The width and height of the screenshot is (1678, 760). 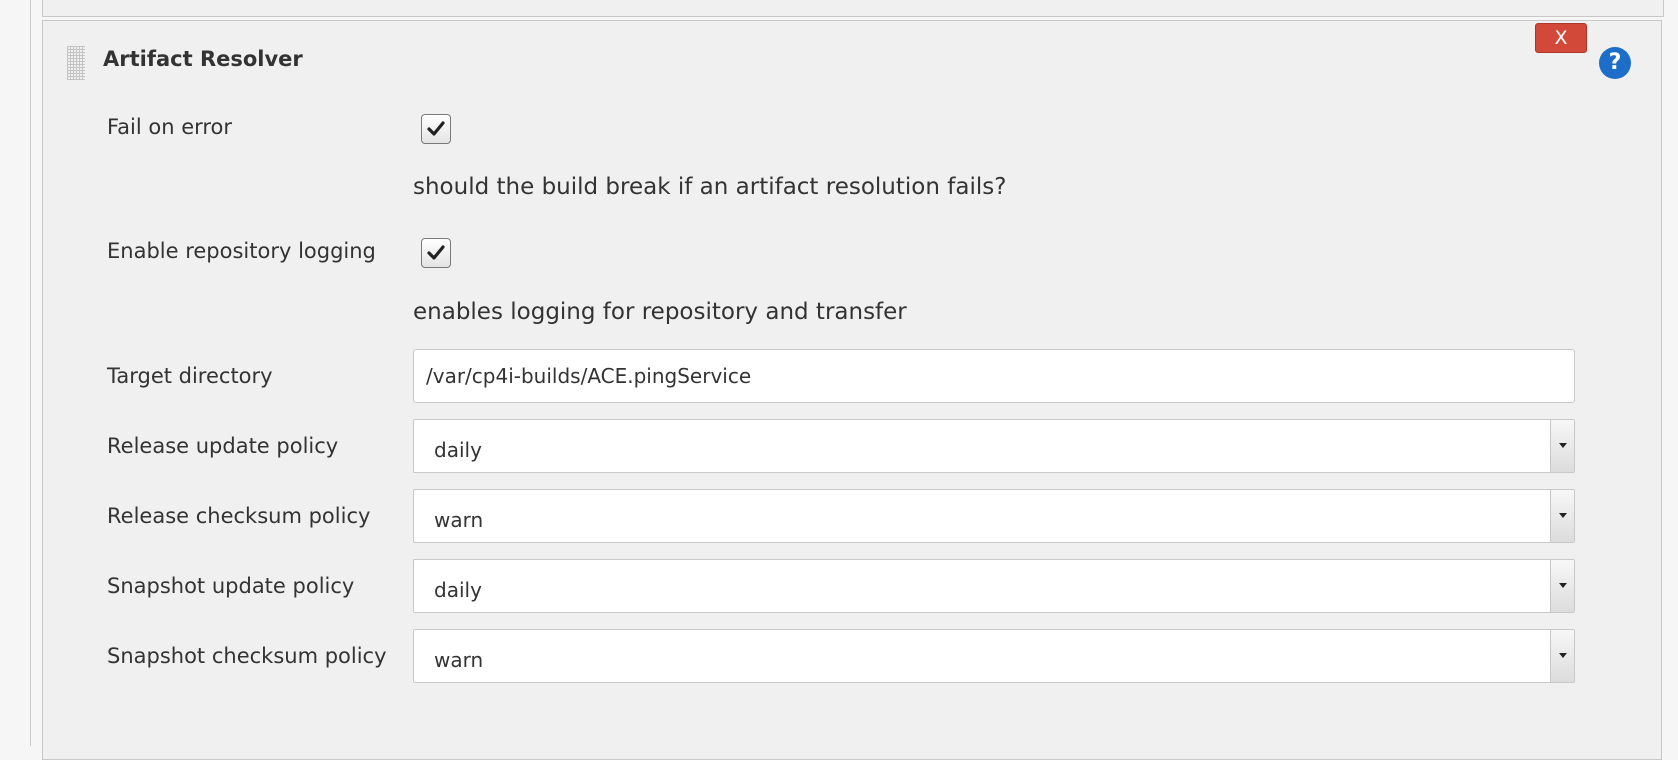 I want to click on target-directory-input: /var/cp4i-builds/ACE.pingService, so click(x=994, y=376).